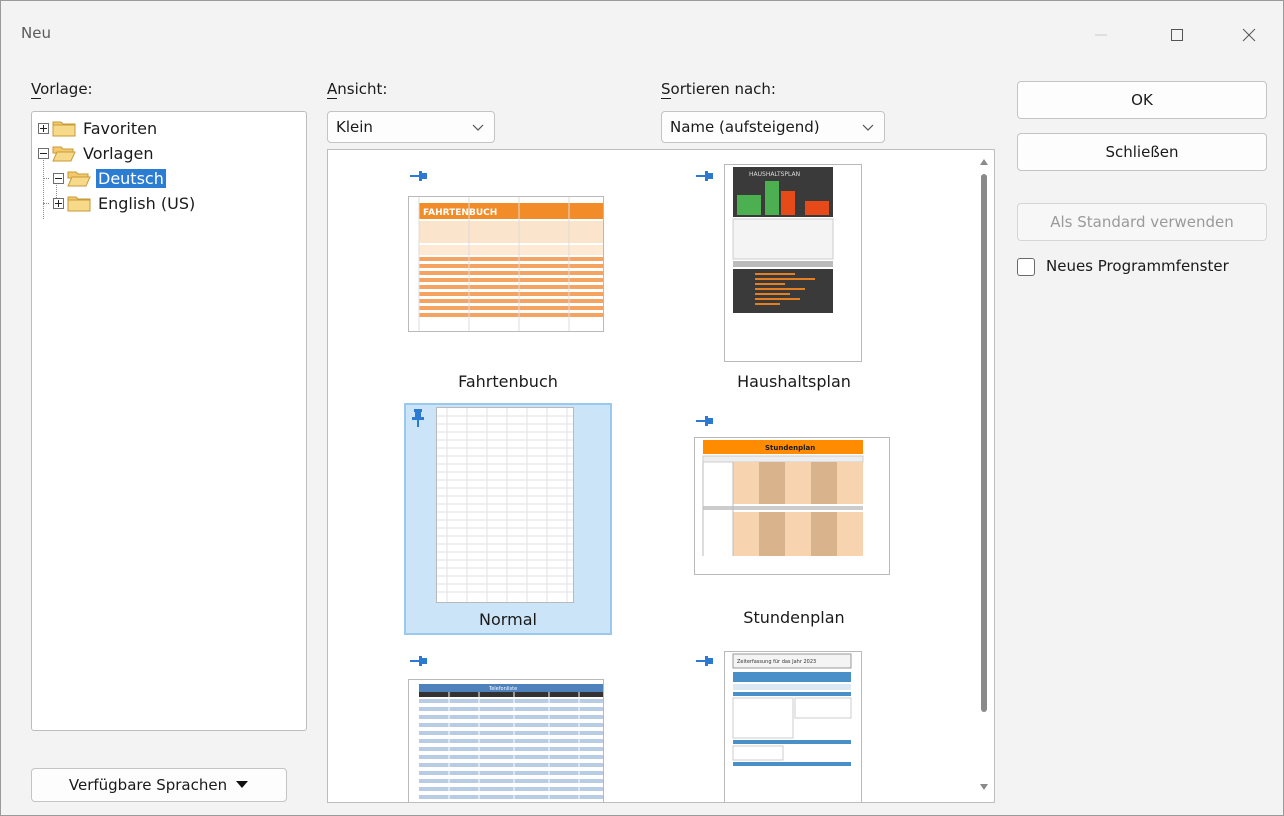  I want to click on ok-button: OK, so click(1142, 100).